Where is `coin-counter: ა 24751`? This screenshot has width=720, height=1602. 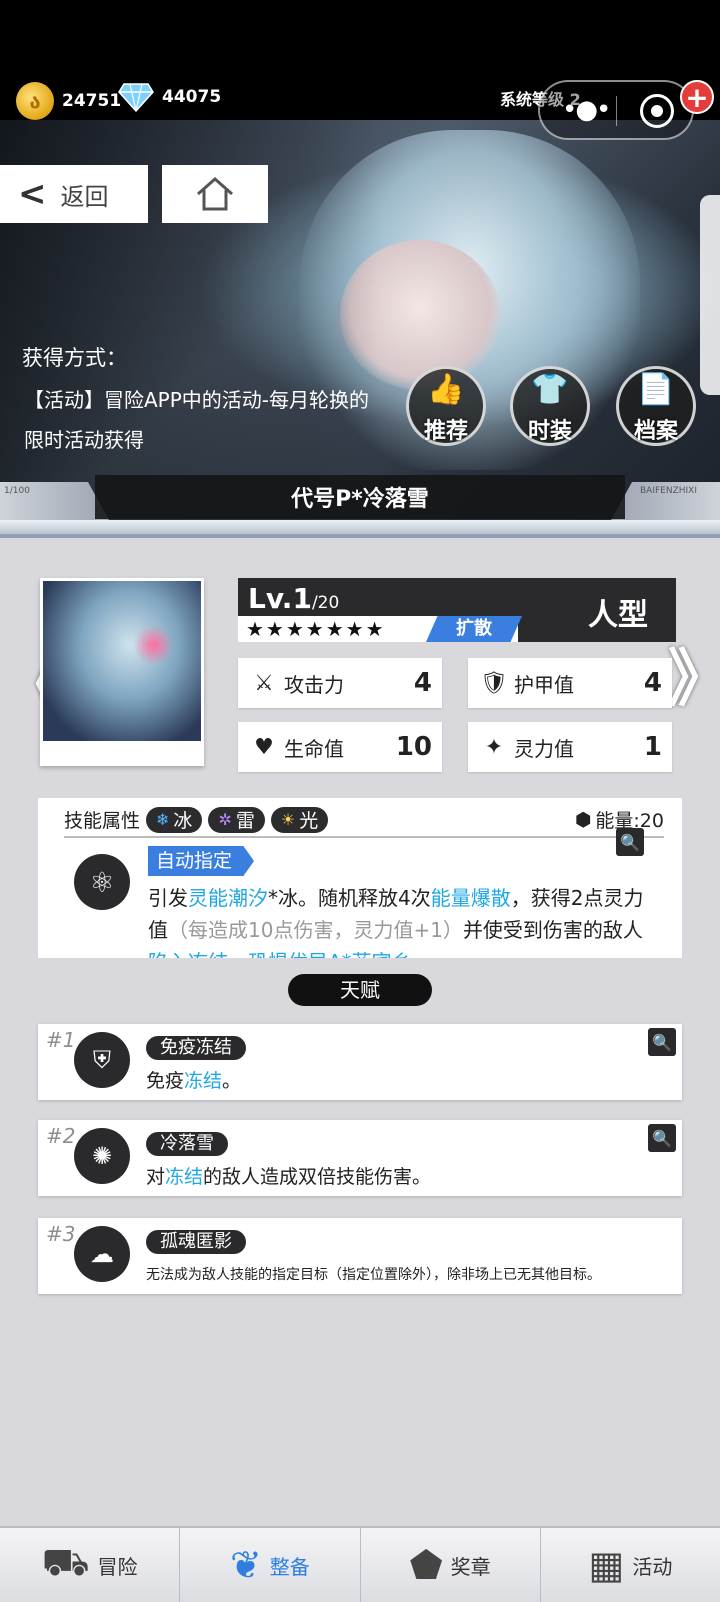
coin-counter: ა 24751 is located at coordinates (68, 101).